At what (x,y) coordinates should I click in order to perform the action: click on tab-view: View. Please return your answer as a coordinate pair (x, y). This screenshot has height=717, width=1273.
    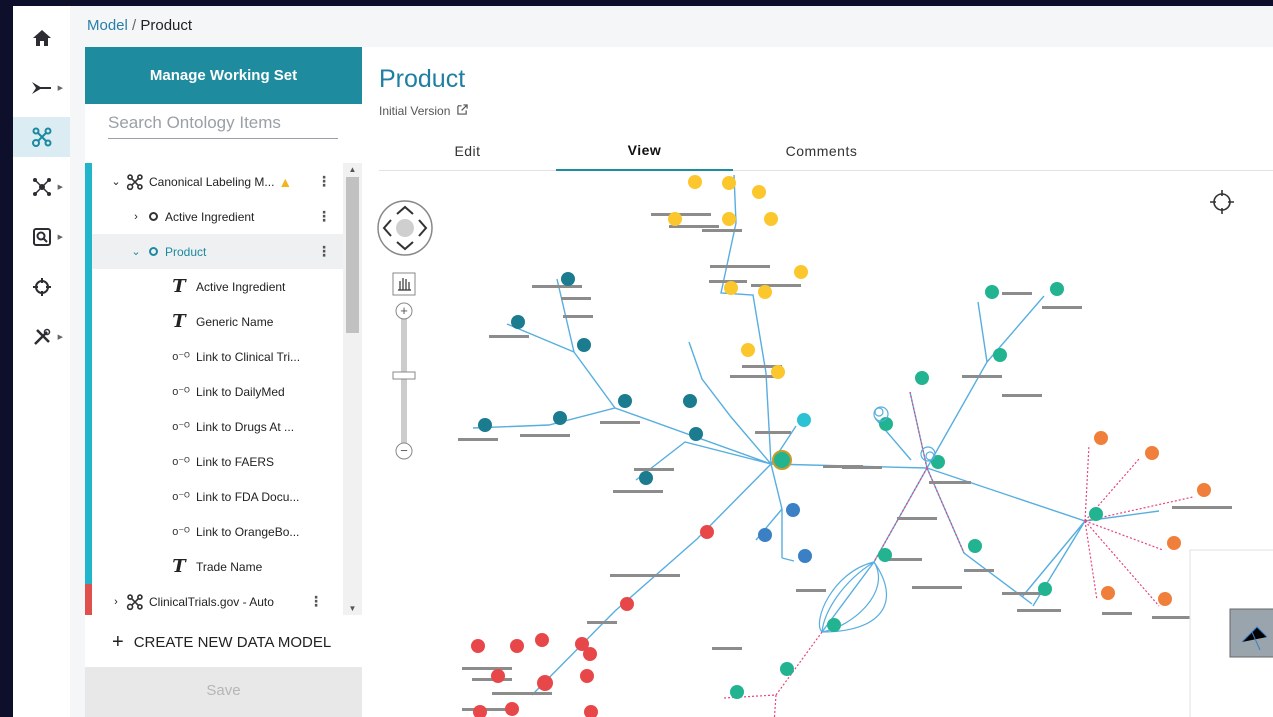
    Looking at the image, I should click on (644, 151).